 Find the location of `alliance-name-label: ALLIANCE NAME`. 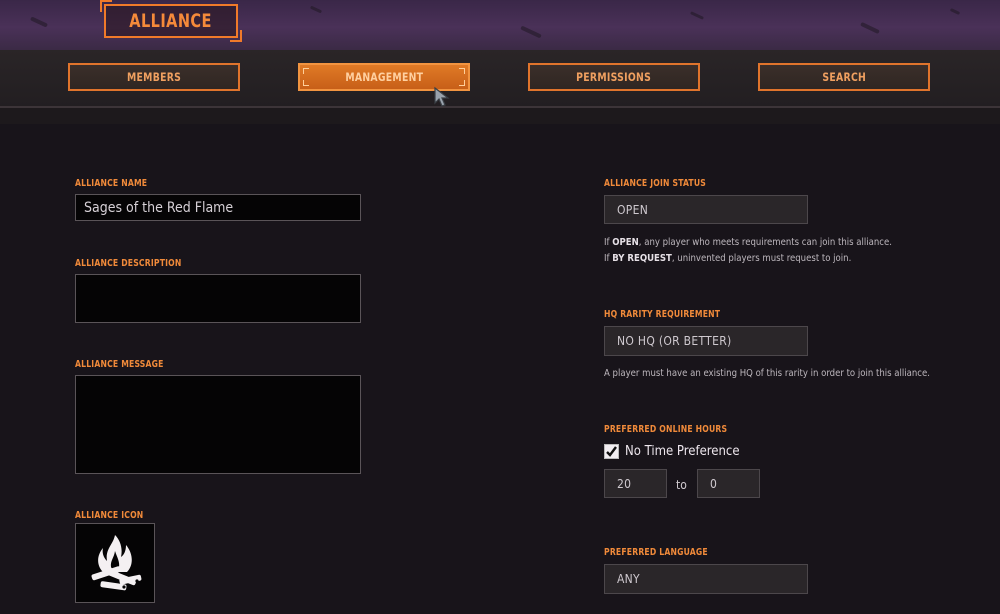

alliance-name-label: ALLIANCE NAME is located at coordinates (111, 183).